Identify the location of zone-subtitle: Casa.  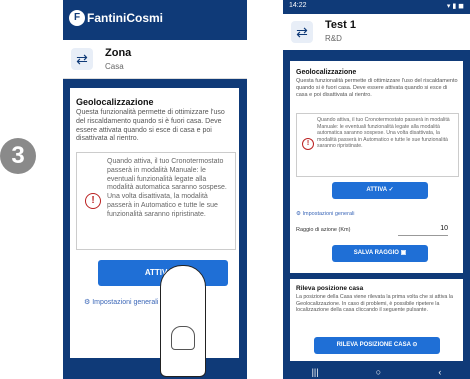
(114, 66).